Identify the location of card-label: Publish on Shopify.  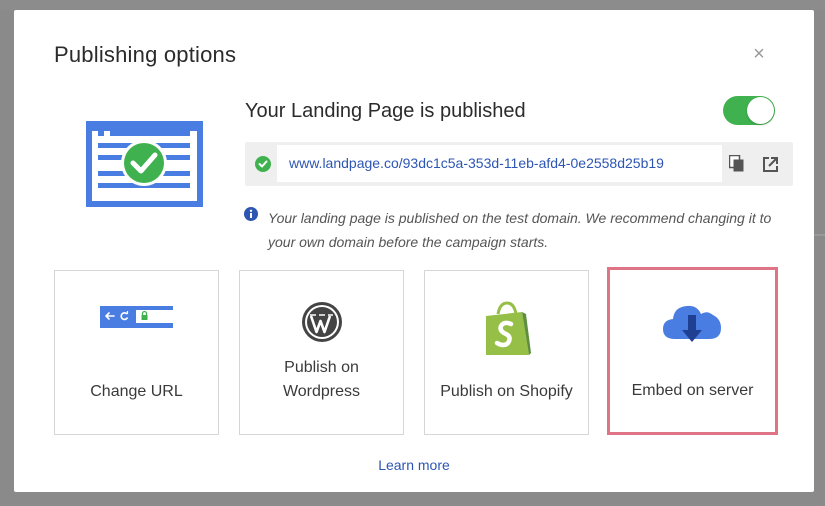
(506, 391).